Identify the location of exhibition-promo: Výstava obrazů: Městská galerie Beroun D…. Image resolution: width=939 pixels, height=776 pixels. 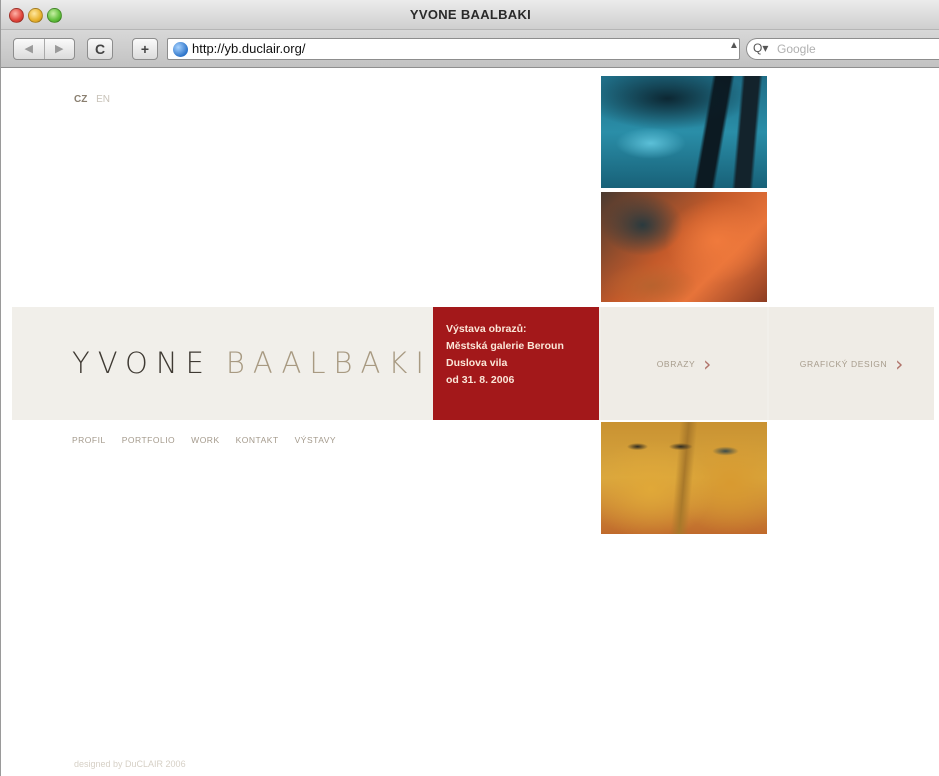
(516, 363).